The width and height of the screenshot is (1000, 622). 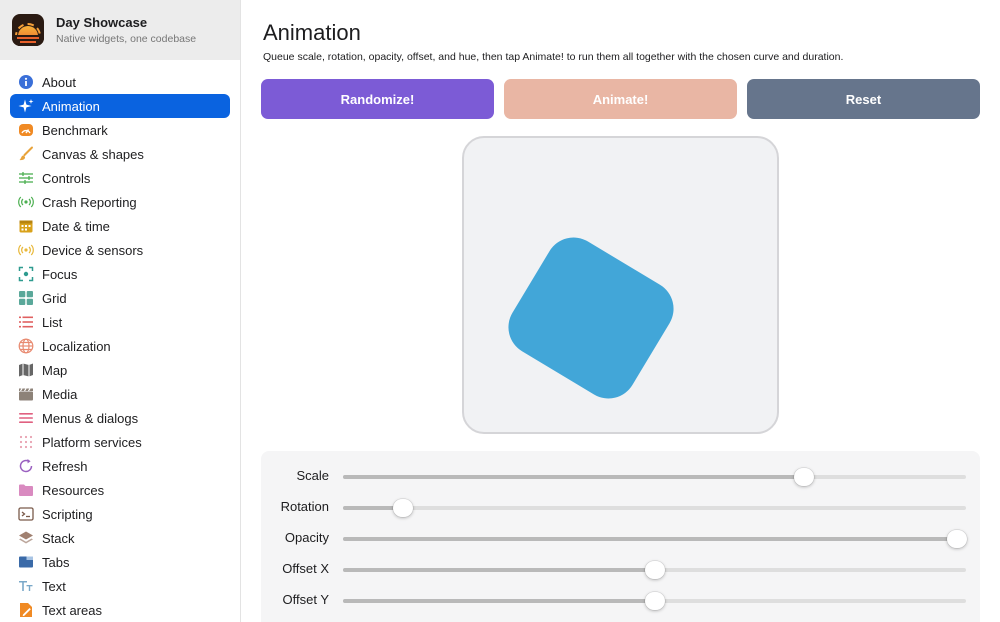 I want to click on terminal-icon, so click(x=26, y=514).